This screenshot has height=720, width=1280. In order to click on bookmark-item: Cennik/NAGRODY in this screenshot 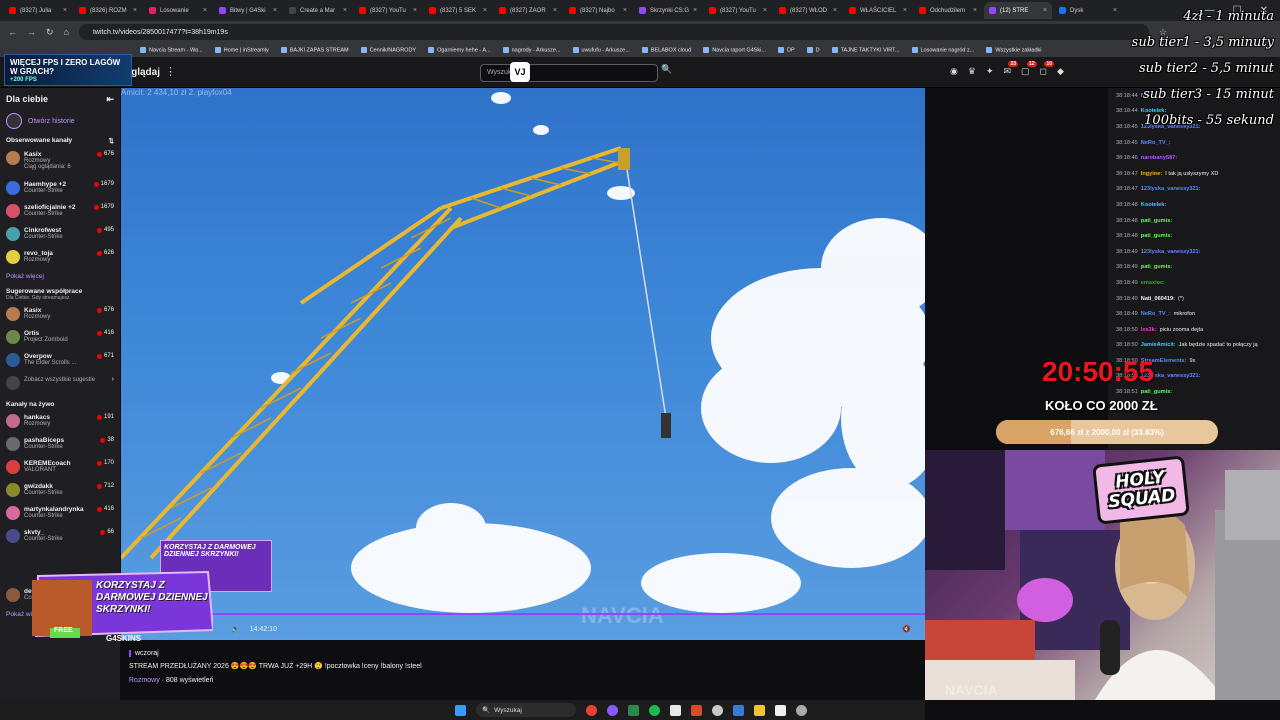, I will do `click(388, 49)`.